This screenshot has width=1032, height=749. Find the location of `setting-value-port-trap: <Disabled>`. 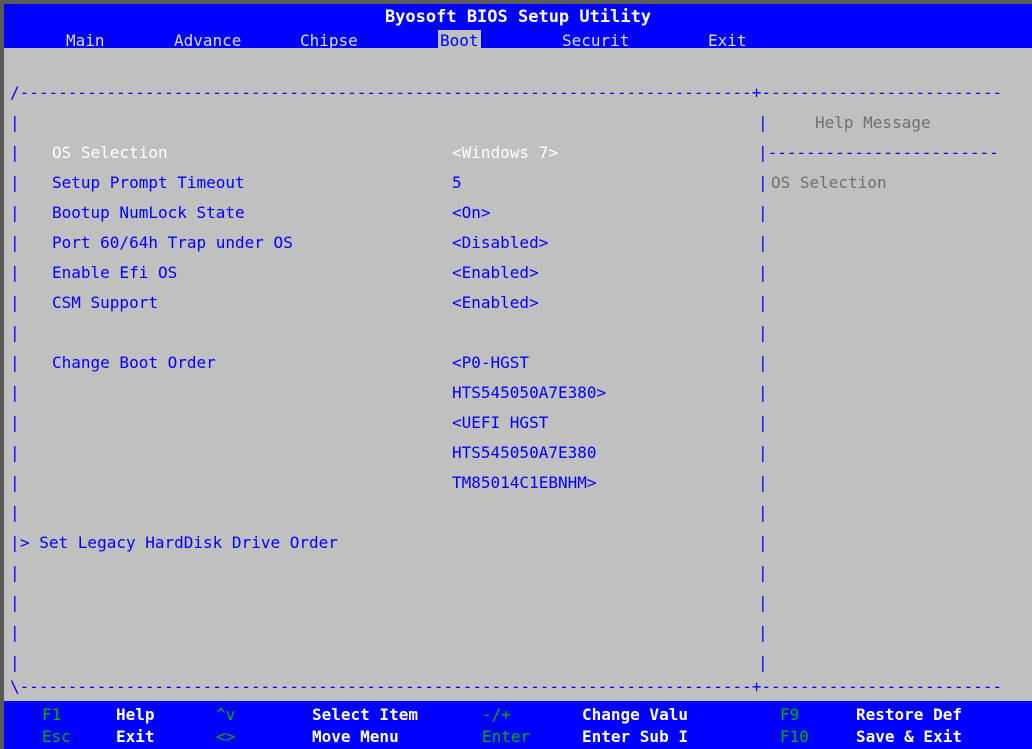

setting-value-port-trap: <Disabled> is located at coordinates (500, 243).